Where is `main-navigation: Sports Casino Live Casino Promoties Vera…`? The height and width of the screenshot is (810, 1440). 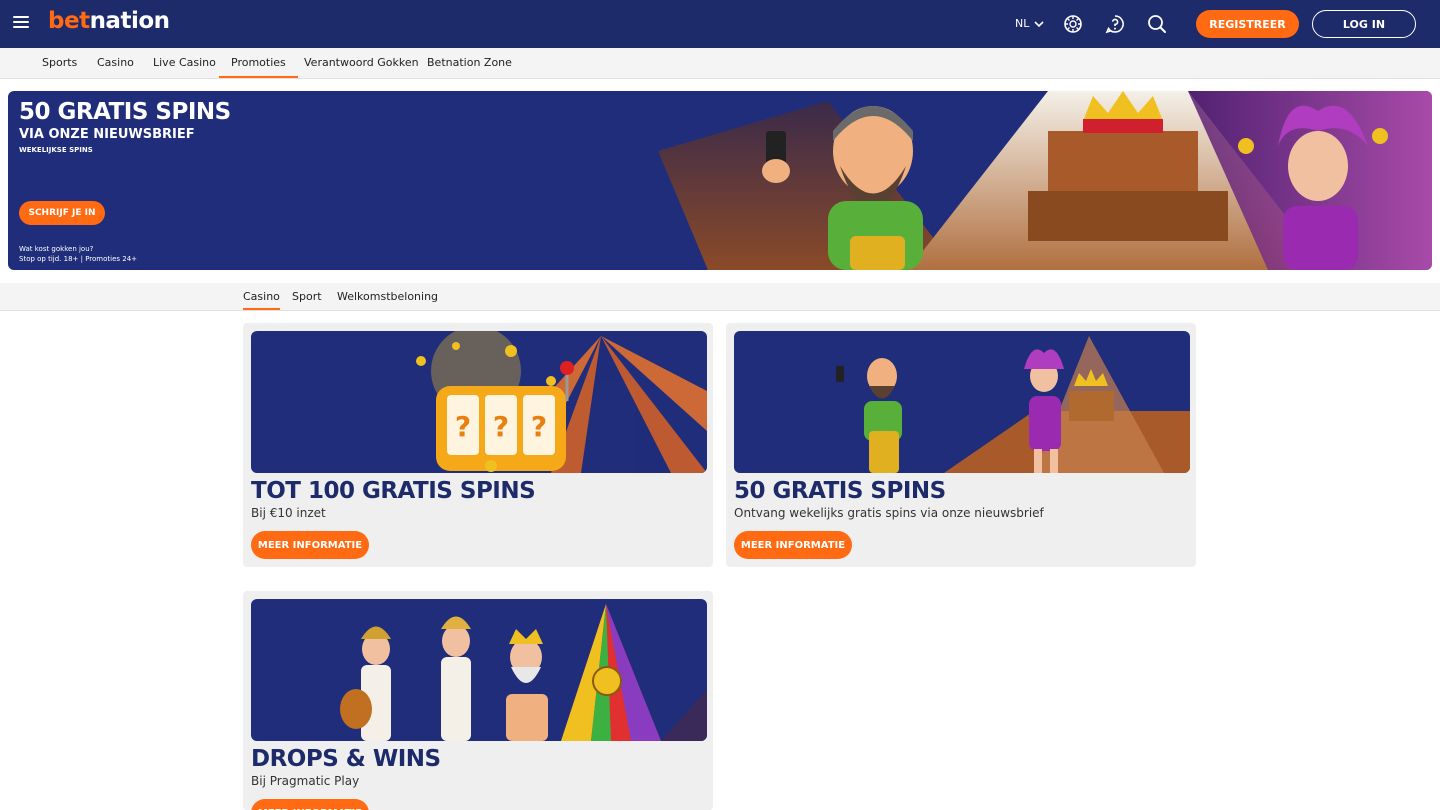 main-navigation: Sports Casino Live Casino Promoties Vera… is located at coordinates (720, 63).